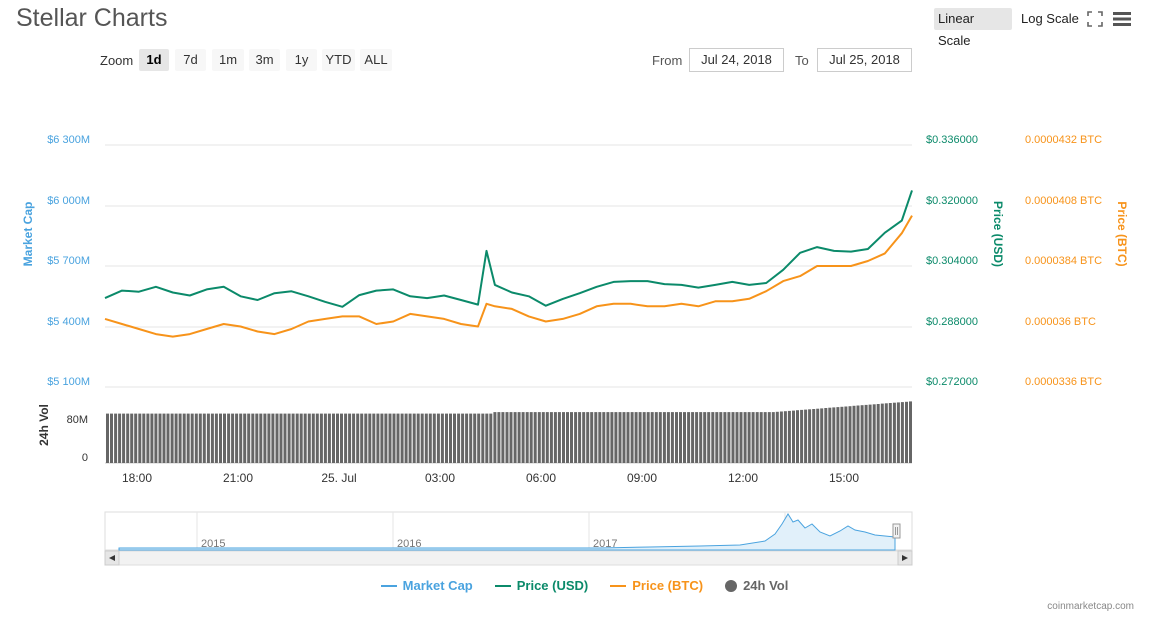 This screenshot has height=618, width=1169. What do you see at coordinates (338, 478) in the screenshot?
I see `x-tick-label: 25. Jul` at bounding box center [338, 478].